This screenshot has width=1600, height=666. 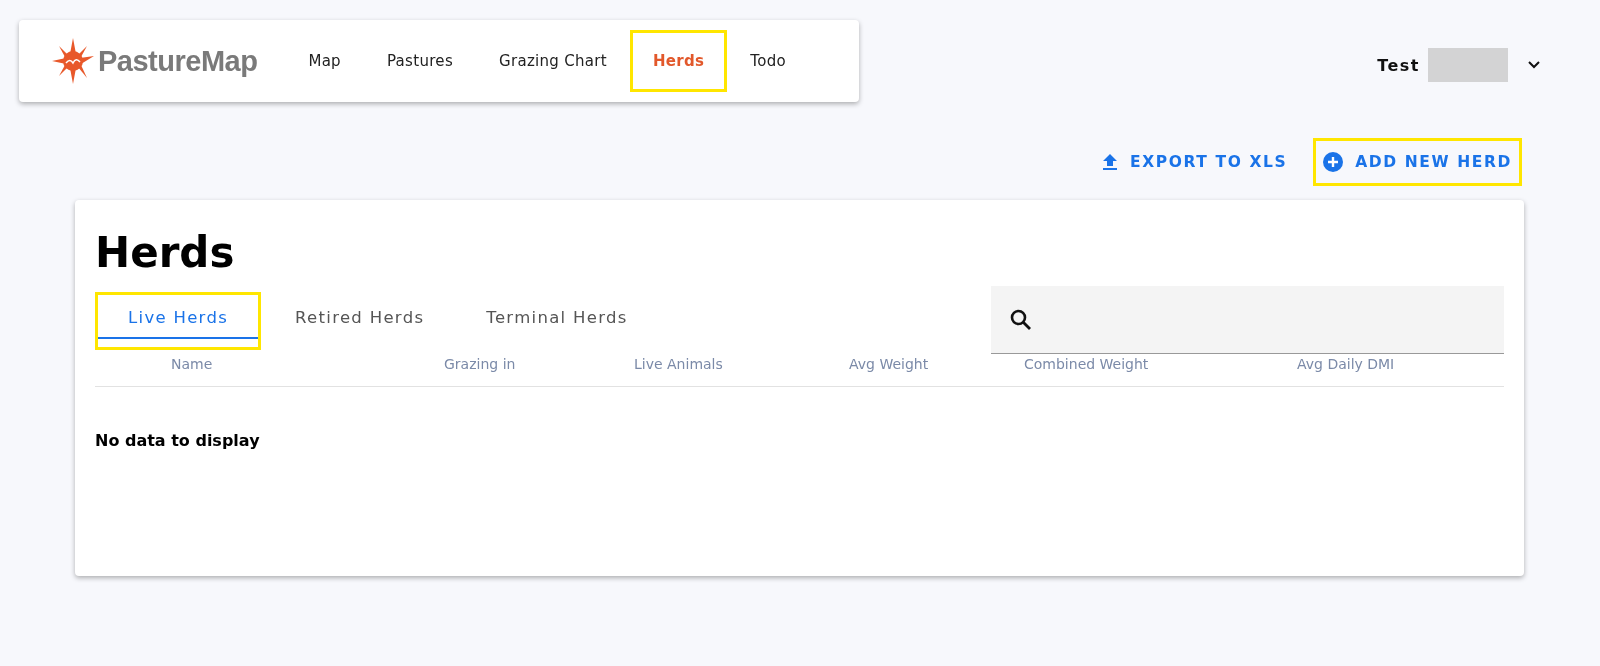 What do you see at coordinates (1333, 162) in the screenshot?
I see `plus-circle-icon` at bounding box center [1333, 162].